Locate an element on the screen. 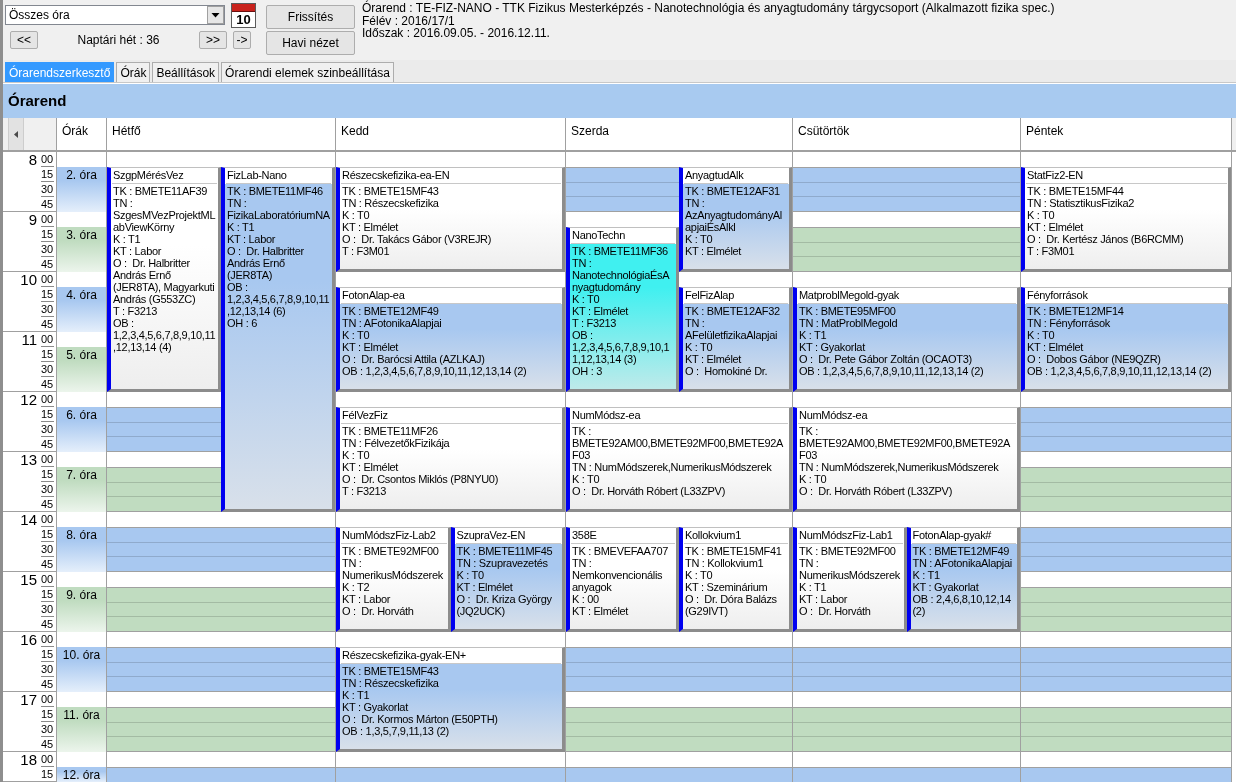 This screenshot has width=1236, height=782. event-card: FélVezFiz TK : BMETE11MF26 TN : FélvezetőkFizikája K : T0 KT : Elmélet O : Dr. Csontos Miklós (P8NYU0) T : F3213 is located at coordinates (450, 459).